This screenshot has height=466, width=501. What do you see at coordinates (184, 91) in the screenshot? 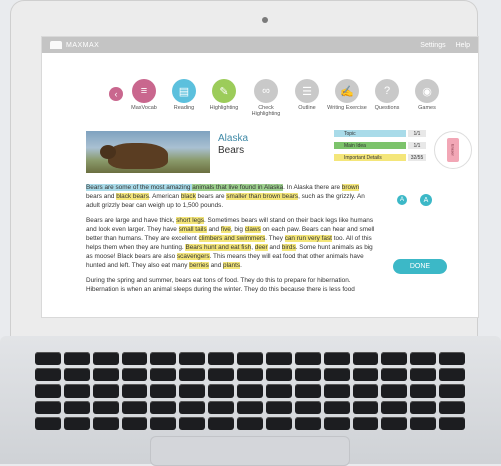
I see `book-icon: ▤` at bounding box center [184, 91].